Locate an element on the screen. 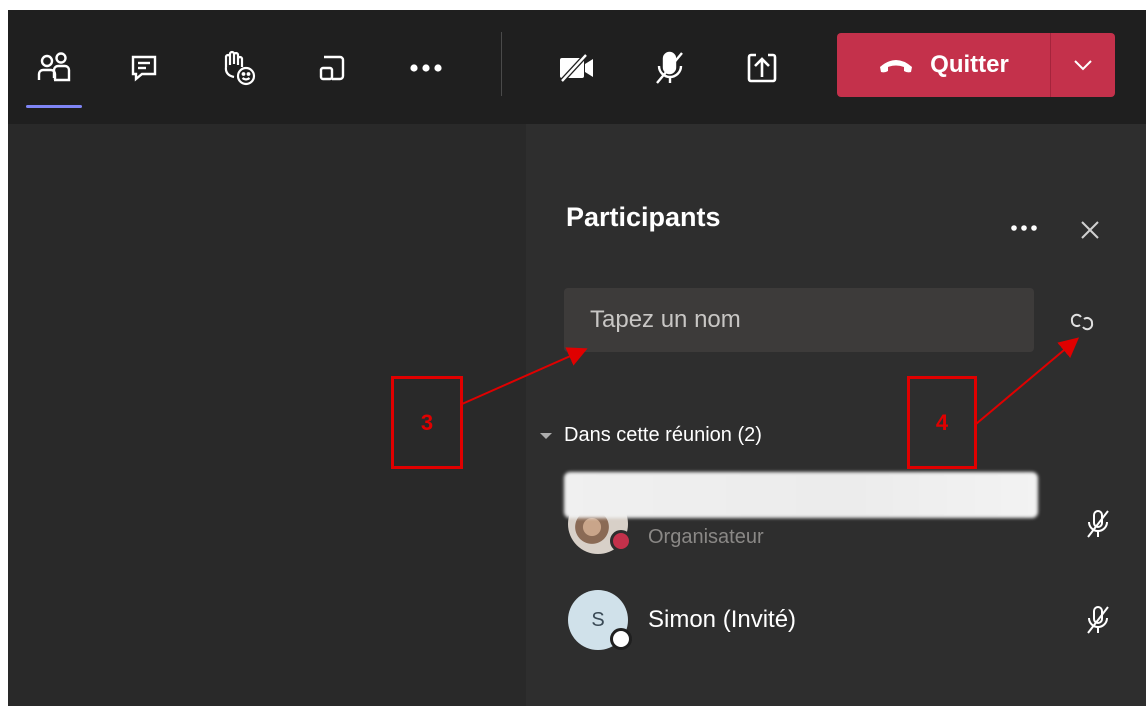 The image size is (1146, 706). participant-name: Simon (Invité) is located at coordinates (722, 619).